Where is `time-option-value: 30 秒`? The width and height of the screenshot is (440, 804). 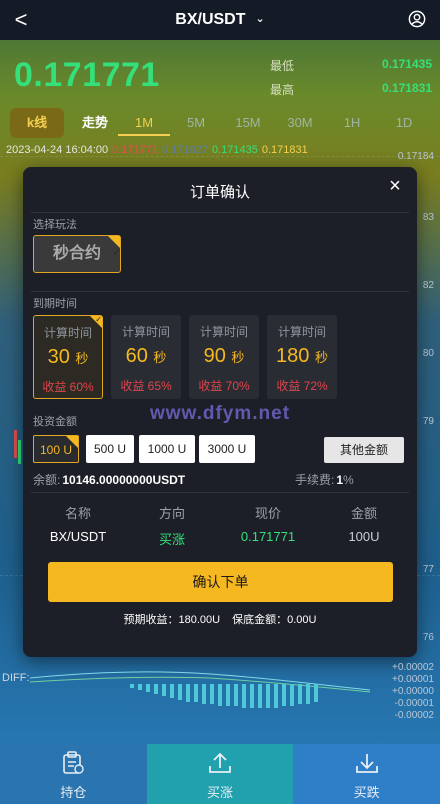
time-option-value: 30 秒 is located at coordinates (68, 357).